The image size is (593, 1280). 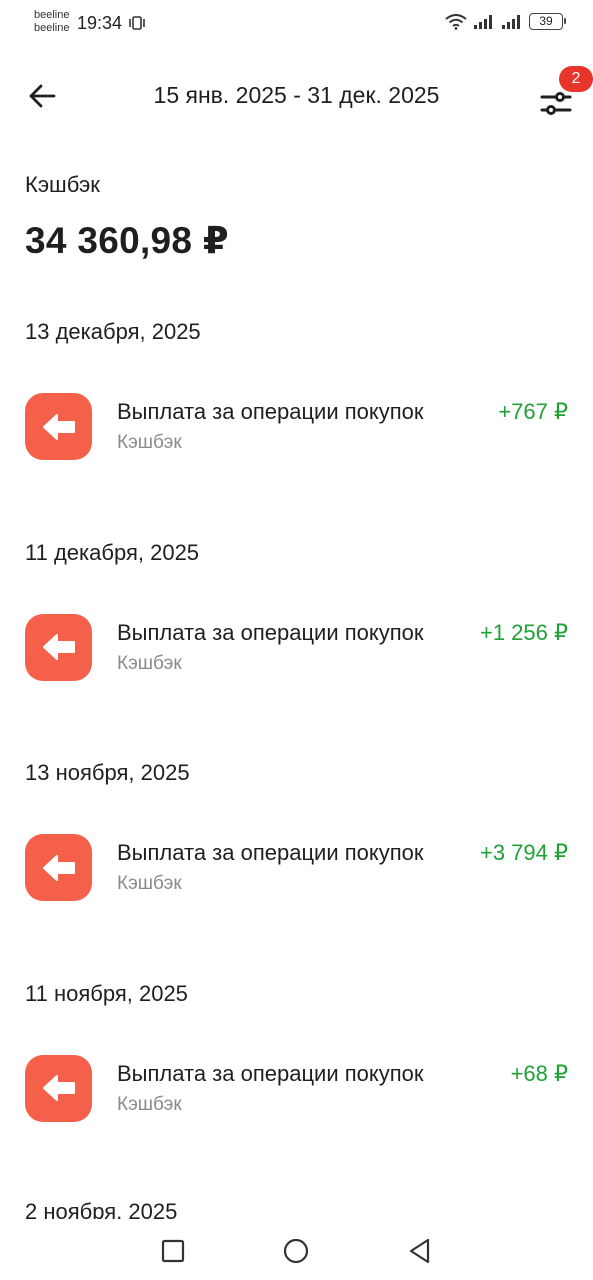 I want to click on wifi-icon, so click(x=456, y=21).